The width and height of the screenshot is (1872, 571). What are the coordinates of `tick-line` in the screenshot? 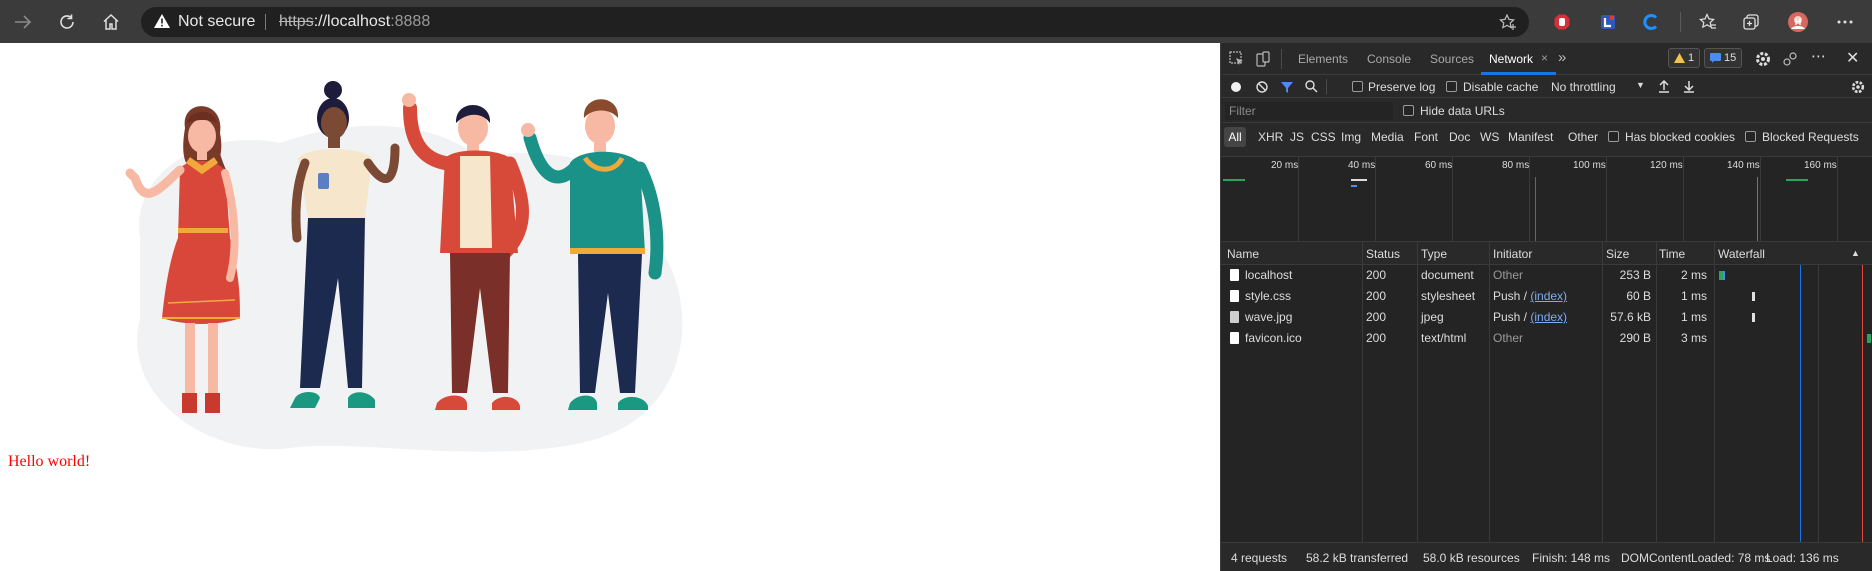 It's located at (1760, 199).